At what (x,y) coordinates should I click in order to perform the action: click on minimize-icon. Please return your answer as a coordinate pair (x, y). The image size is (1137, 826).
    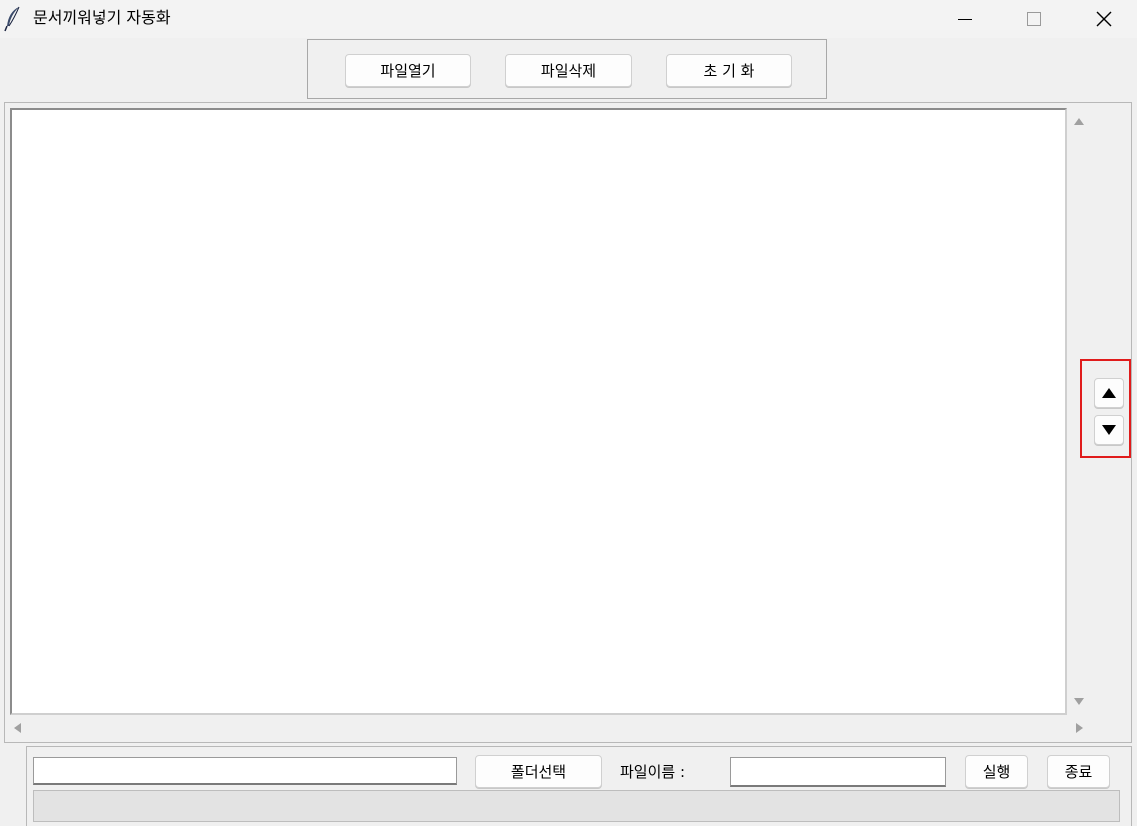
    Looking at the image, I should click on (965, 19).